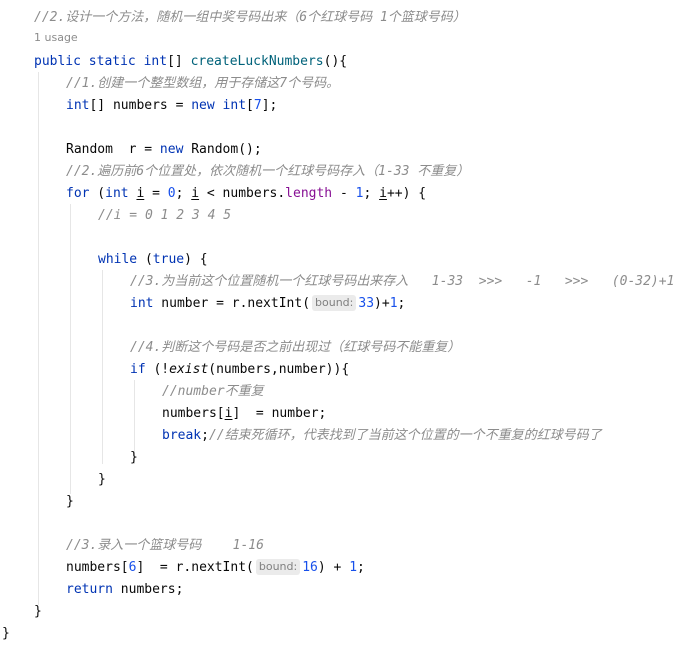 The image size is (696, 653). What do you see at coordinates (366, 303) in the screenshot?
I see `number-literal: 33` at bounding box center [366, 303].